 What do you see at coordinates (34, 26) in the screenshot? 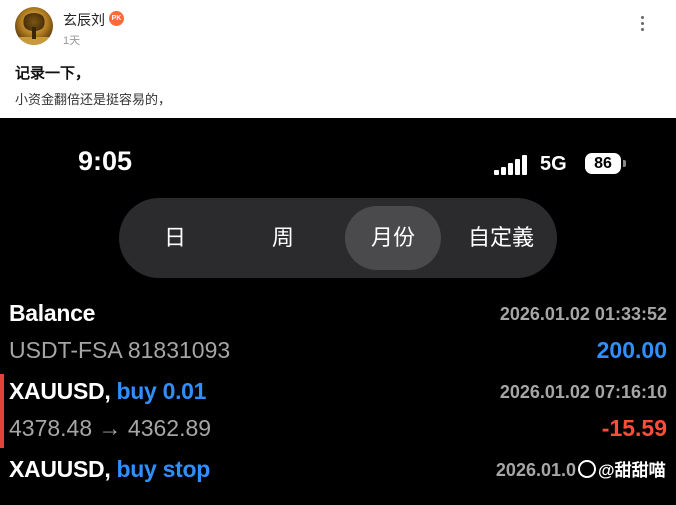
I see `avatar` at bounding box center [34, 26].